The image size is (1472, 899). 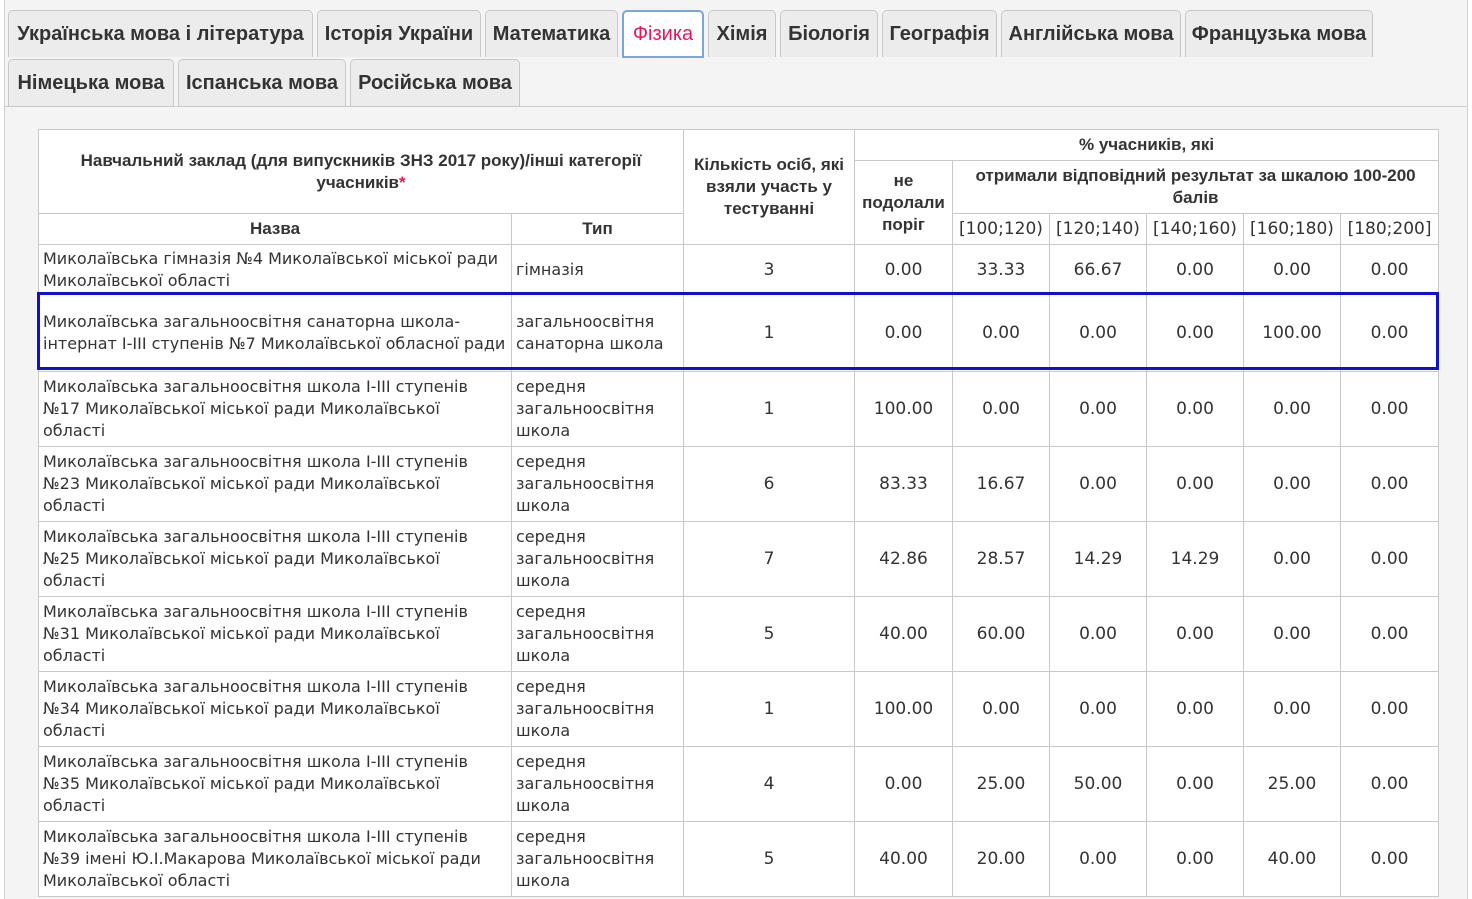 I want to click on range-100-120-cell: 16.67, so click(x=1001, y=484).